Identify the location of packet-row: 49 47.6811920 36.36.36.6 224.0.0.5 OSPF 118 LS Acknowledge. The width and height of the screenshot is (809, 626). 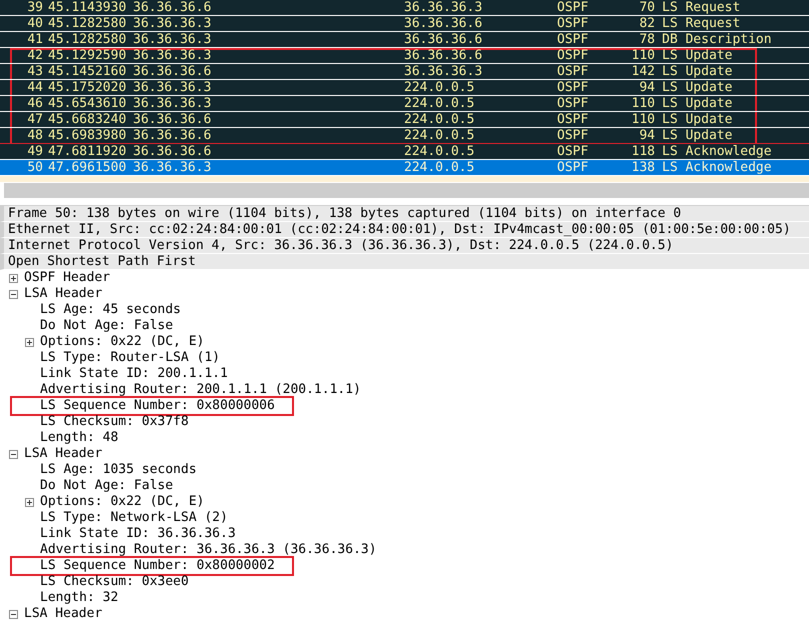
(404, 152).